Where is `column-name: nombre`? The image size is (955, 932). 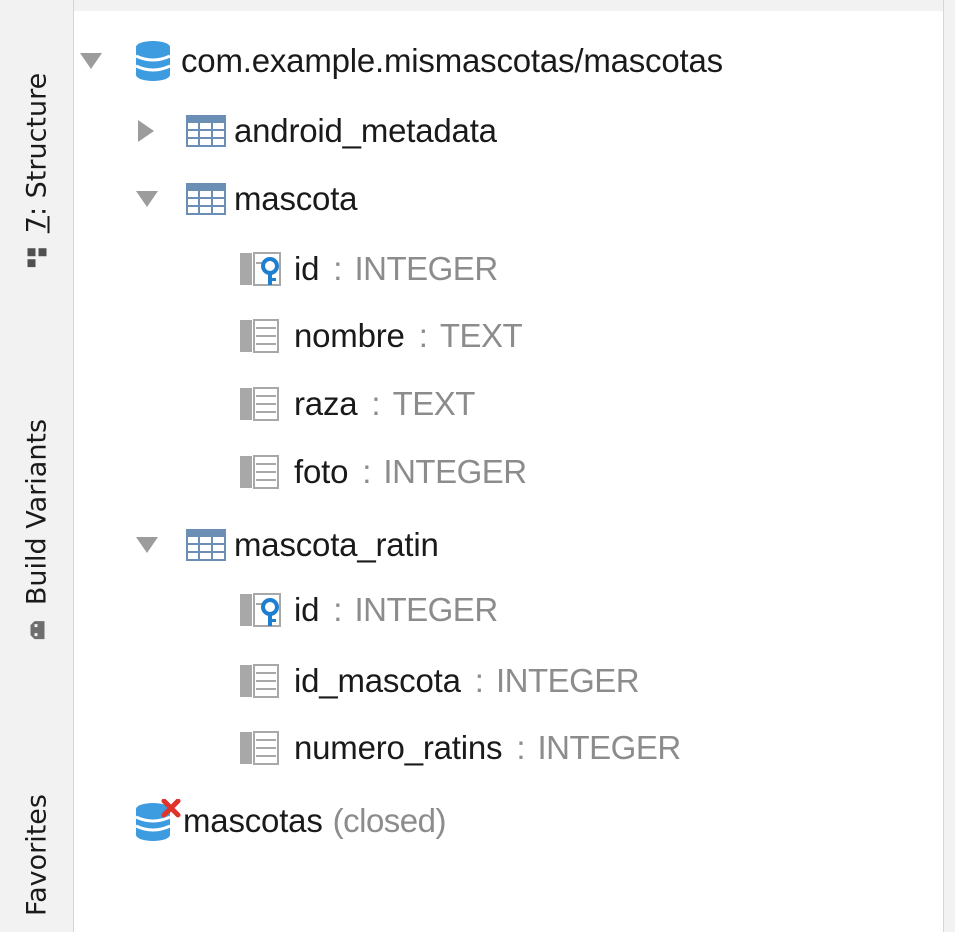 column-name: nombre is located at coordinates (349, 335).